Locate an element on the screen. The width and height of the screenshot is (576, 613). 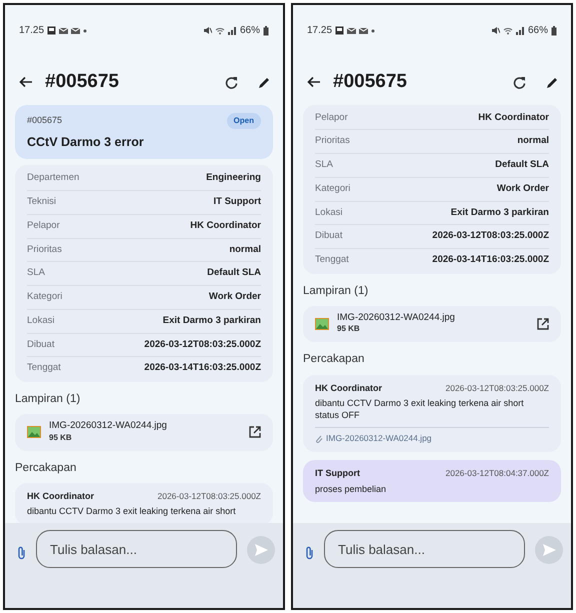
attachment-link: IMG-20260312-WA0244.jpg is located at coordinates (379, 439).